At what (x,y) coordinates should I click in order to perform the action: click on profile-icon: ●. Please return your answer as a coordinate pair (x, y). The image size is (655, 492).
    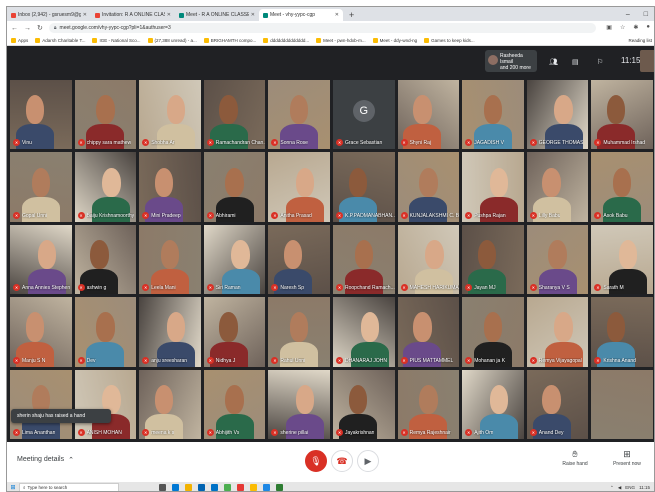
    Looking at the image, I should click on (648, 27).